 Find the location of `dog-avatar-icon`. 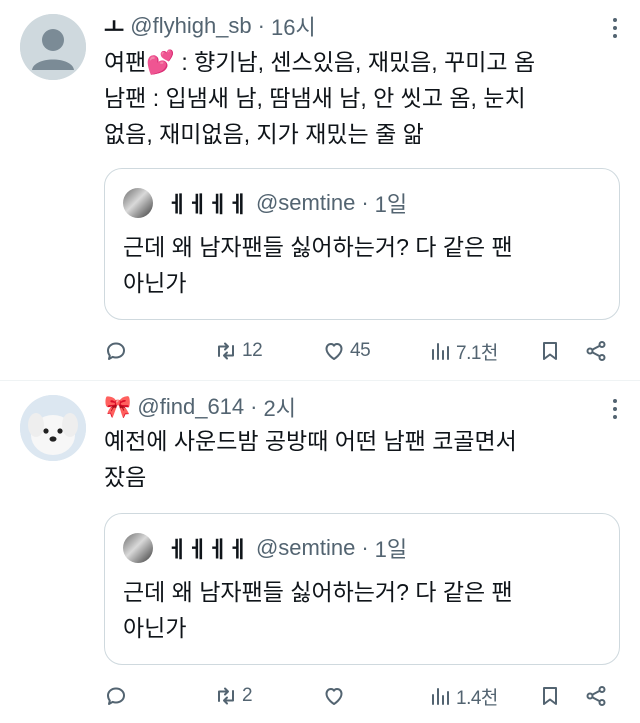

dog-avatar-icon is located at coordinates (53, 428).